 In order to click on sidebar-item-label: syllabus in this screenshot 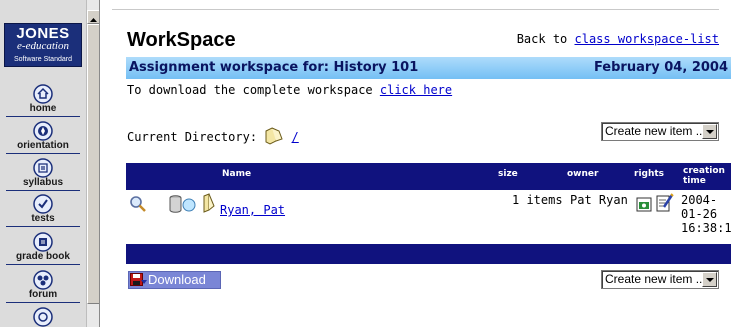, I will do `click(43, 184)`.